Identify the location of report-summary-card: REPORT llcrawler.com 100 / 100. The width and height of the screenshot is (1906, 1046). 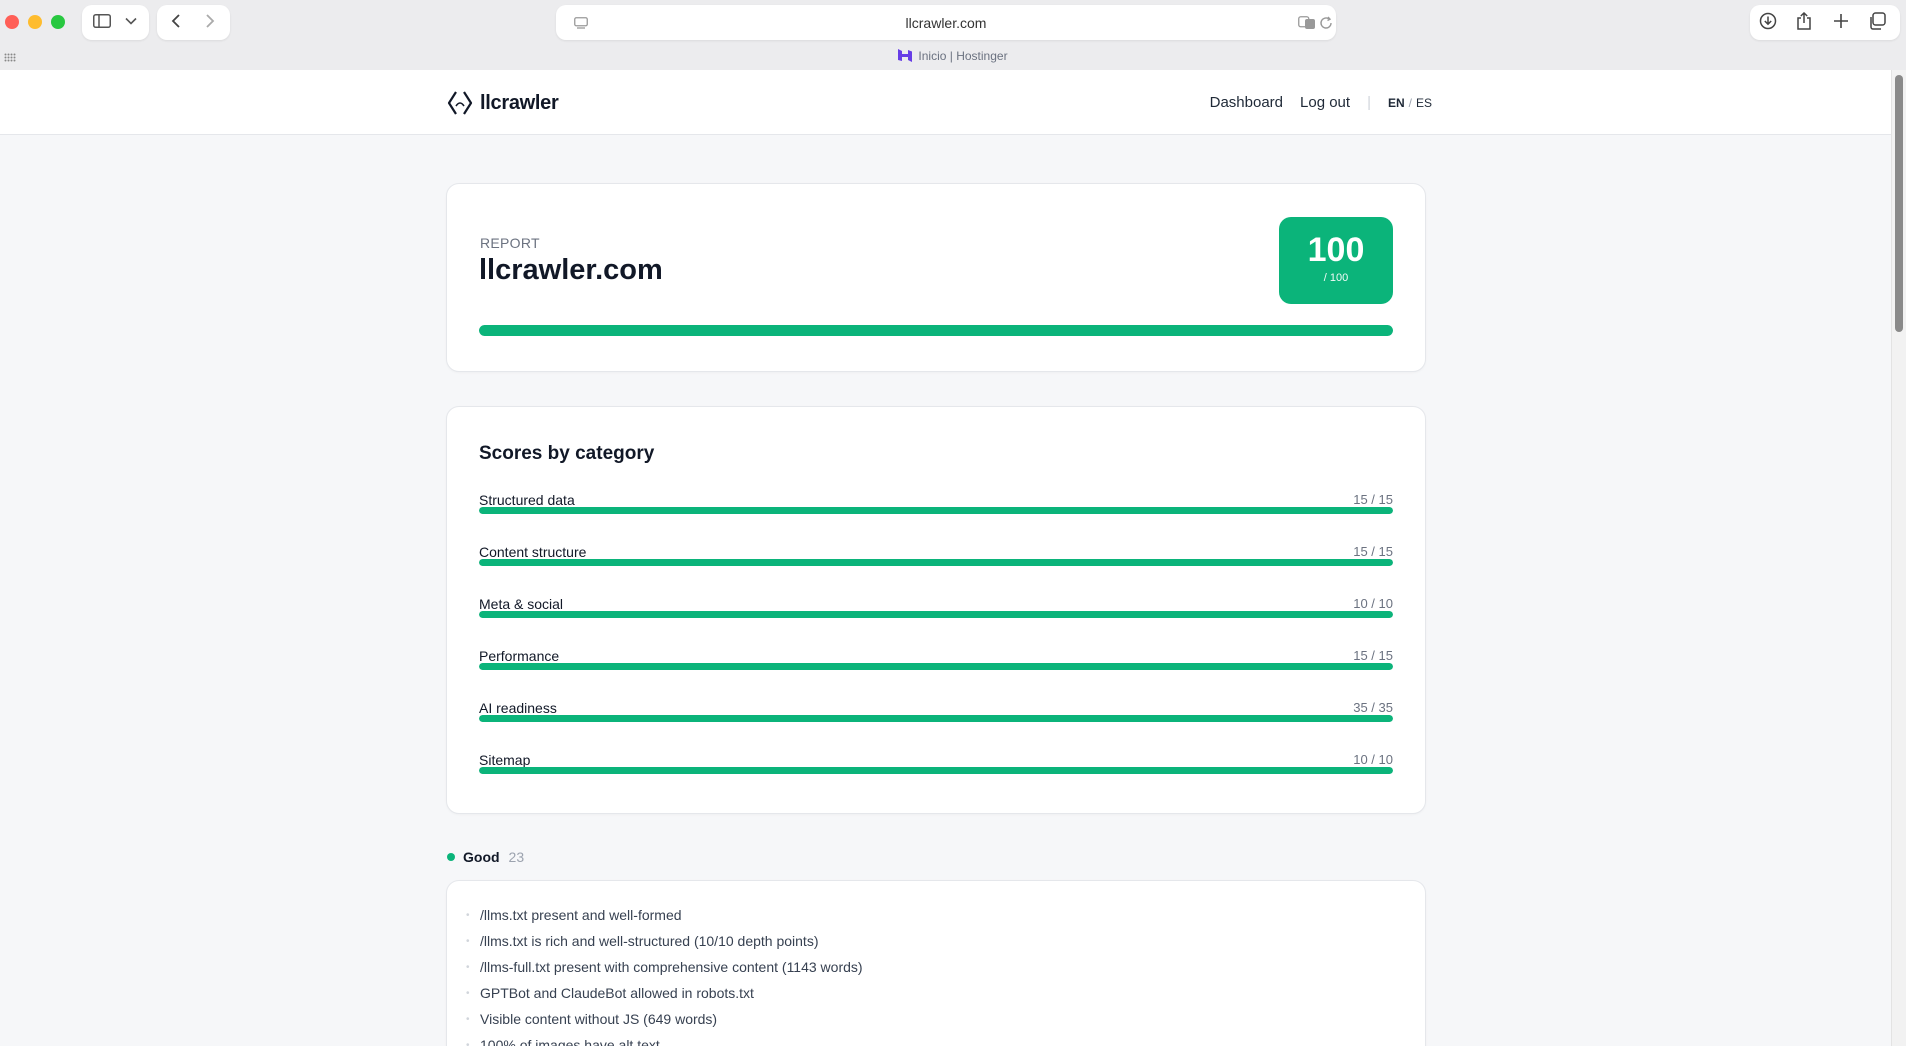
(936, 277).